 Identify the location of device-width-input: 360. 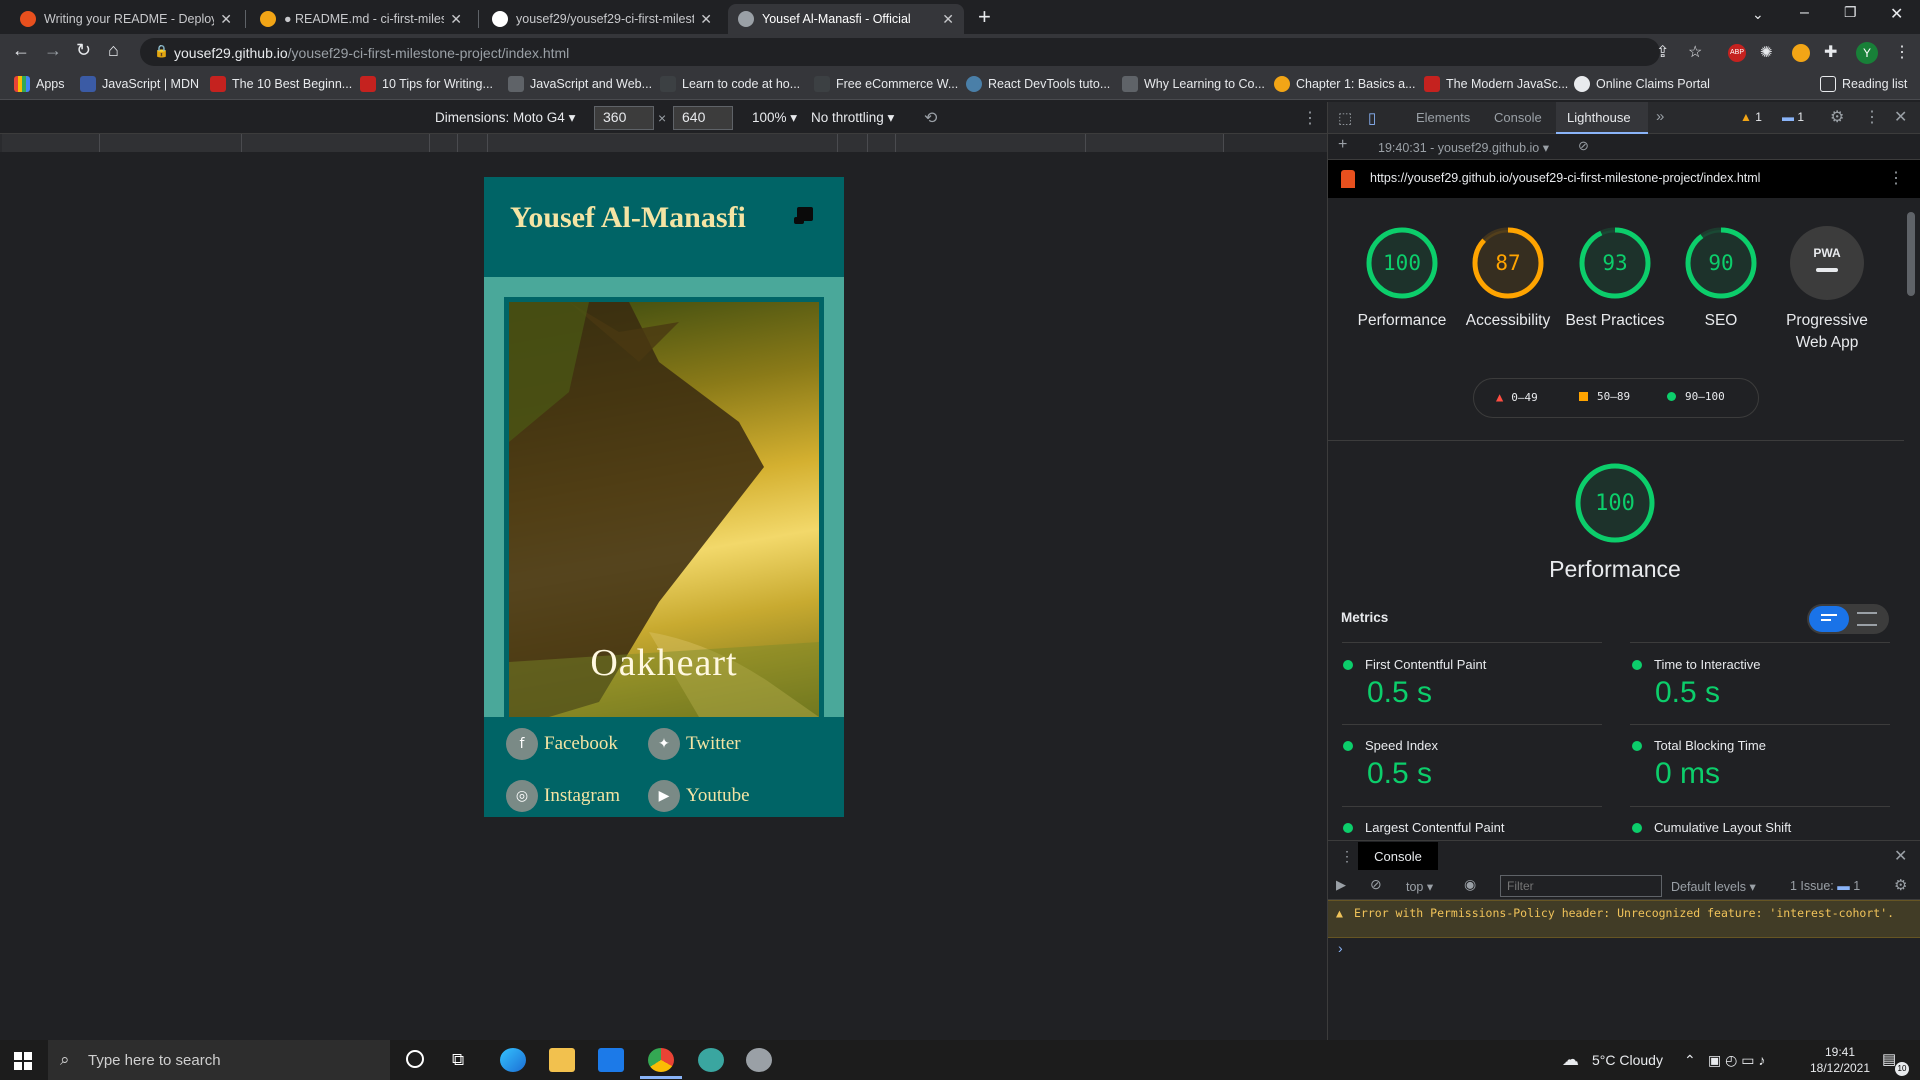
(624, 118).